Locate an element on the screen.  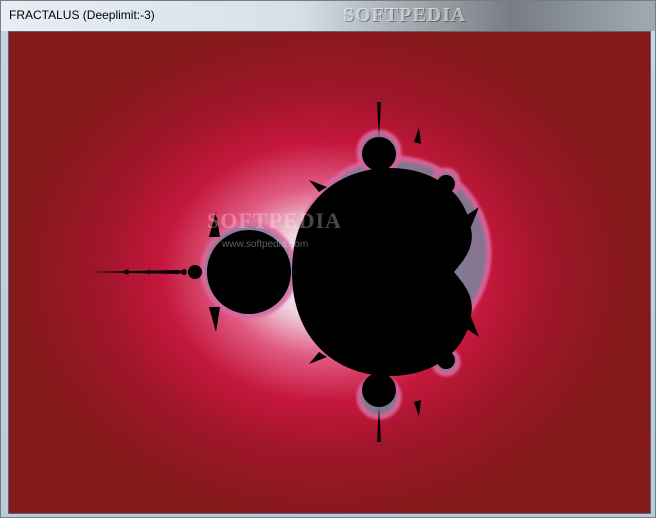
bottom-bulb is located at coordinates (379, 390).